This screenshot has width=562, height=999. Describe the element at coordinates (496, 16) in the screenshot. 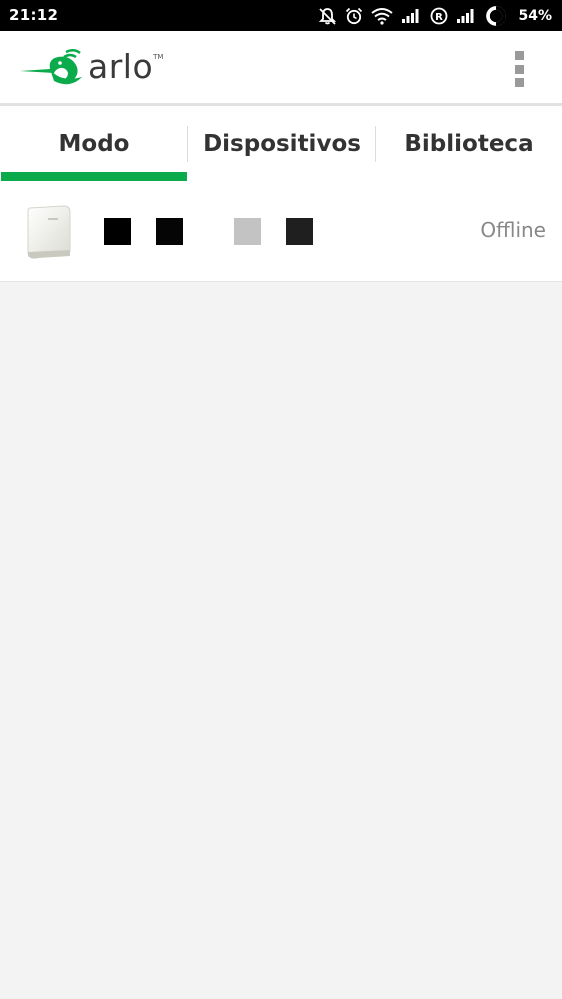

I see `battery-icon` at that location.